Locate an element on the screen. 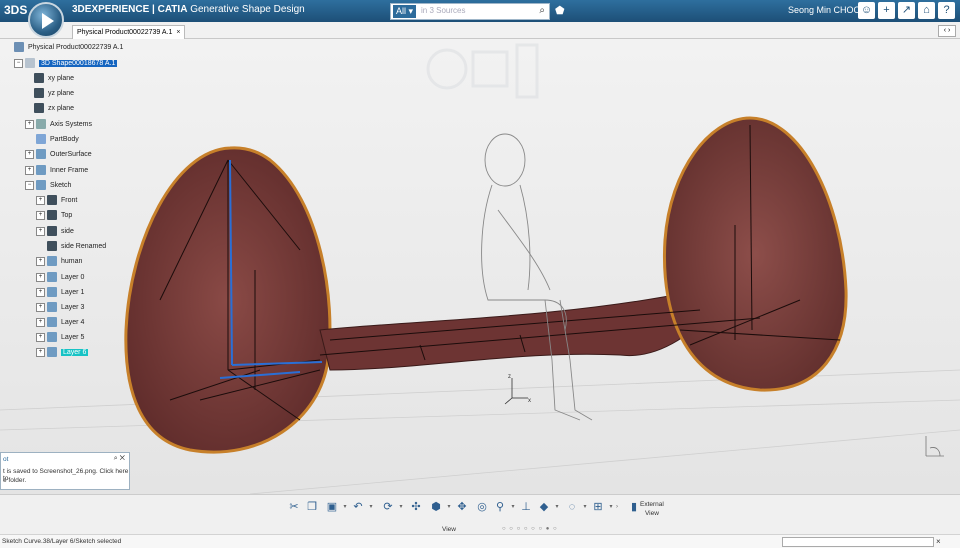 Image resolution: width=960 pixels, height=548 pixels. home-icon: ⌂ is located at coordinates (926, 10).